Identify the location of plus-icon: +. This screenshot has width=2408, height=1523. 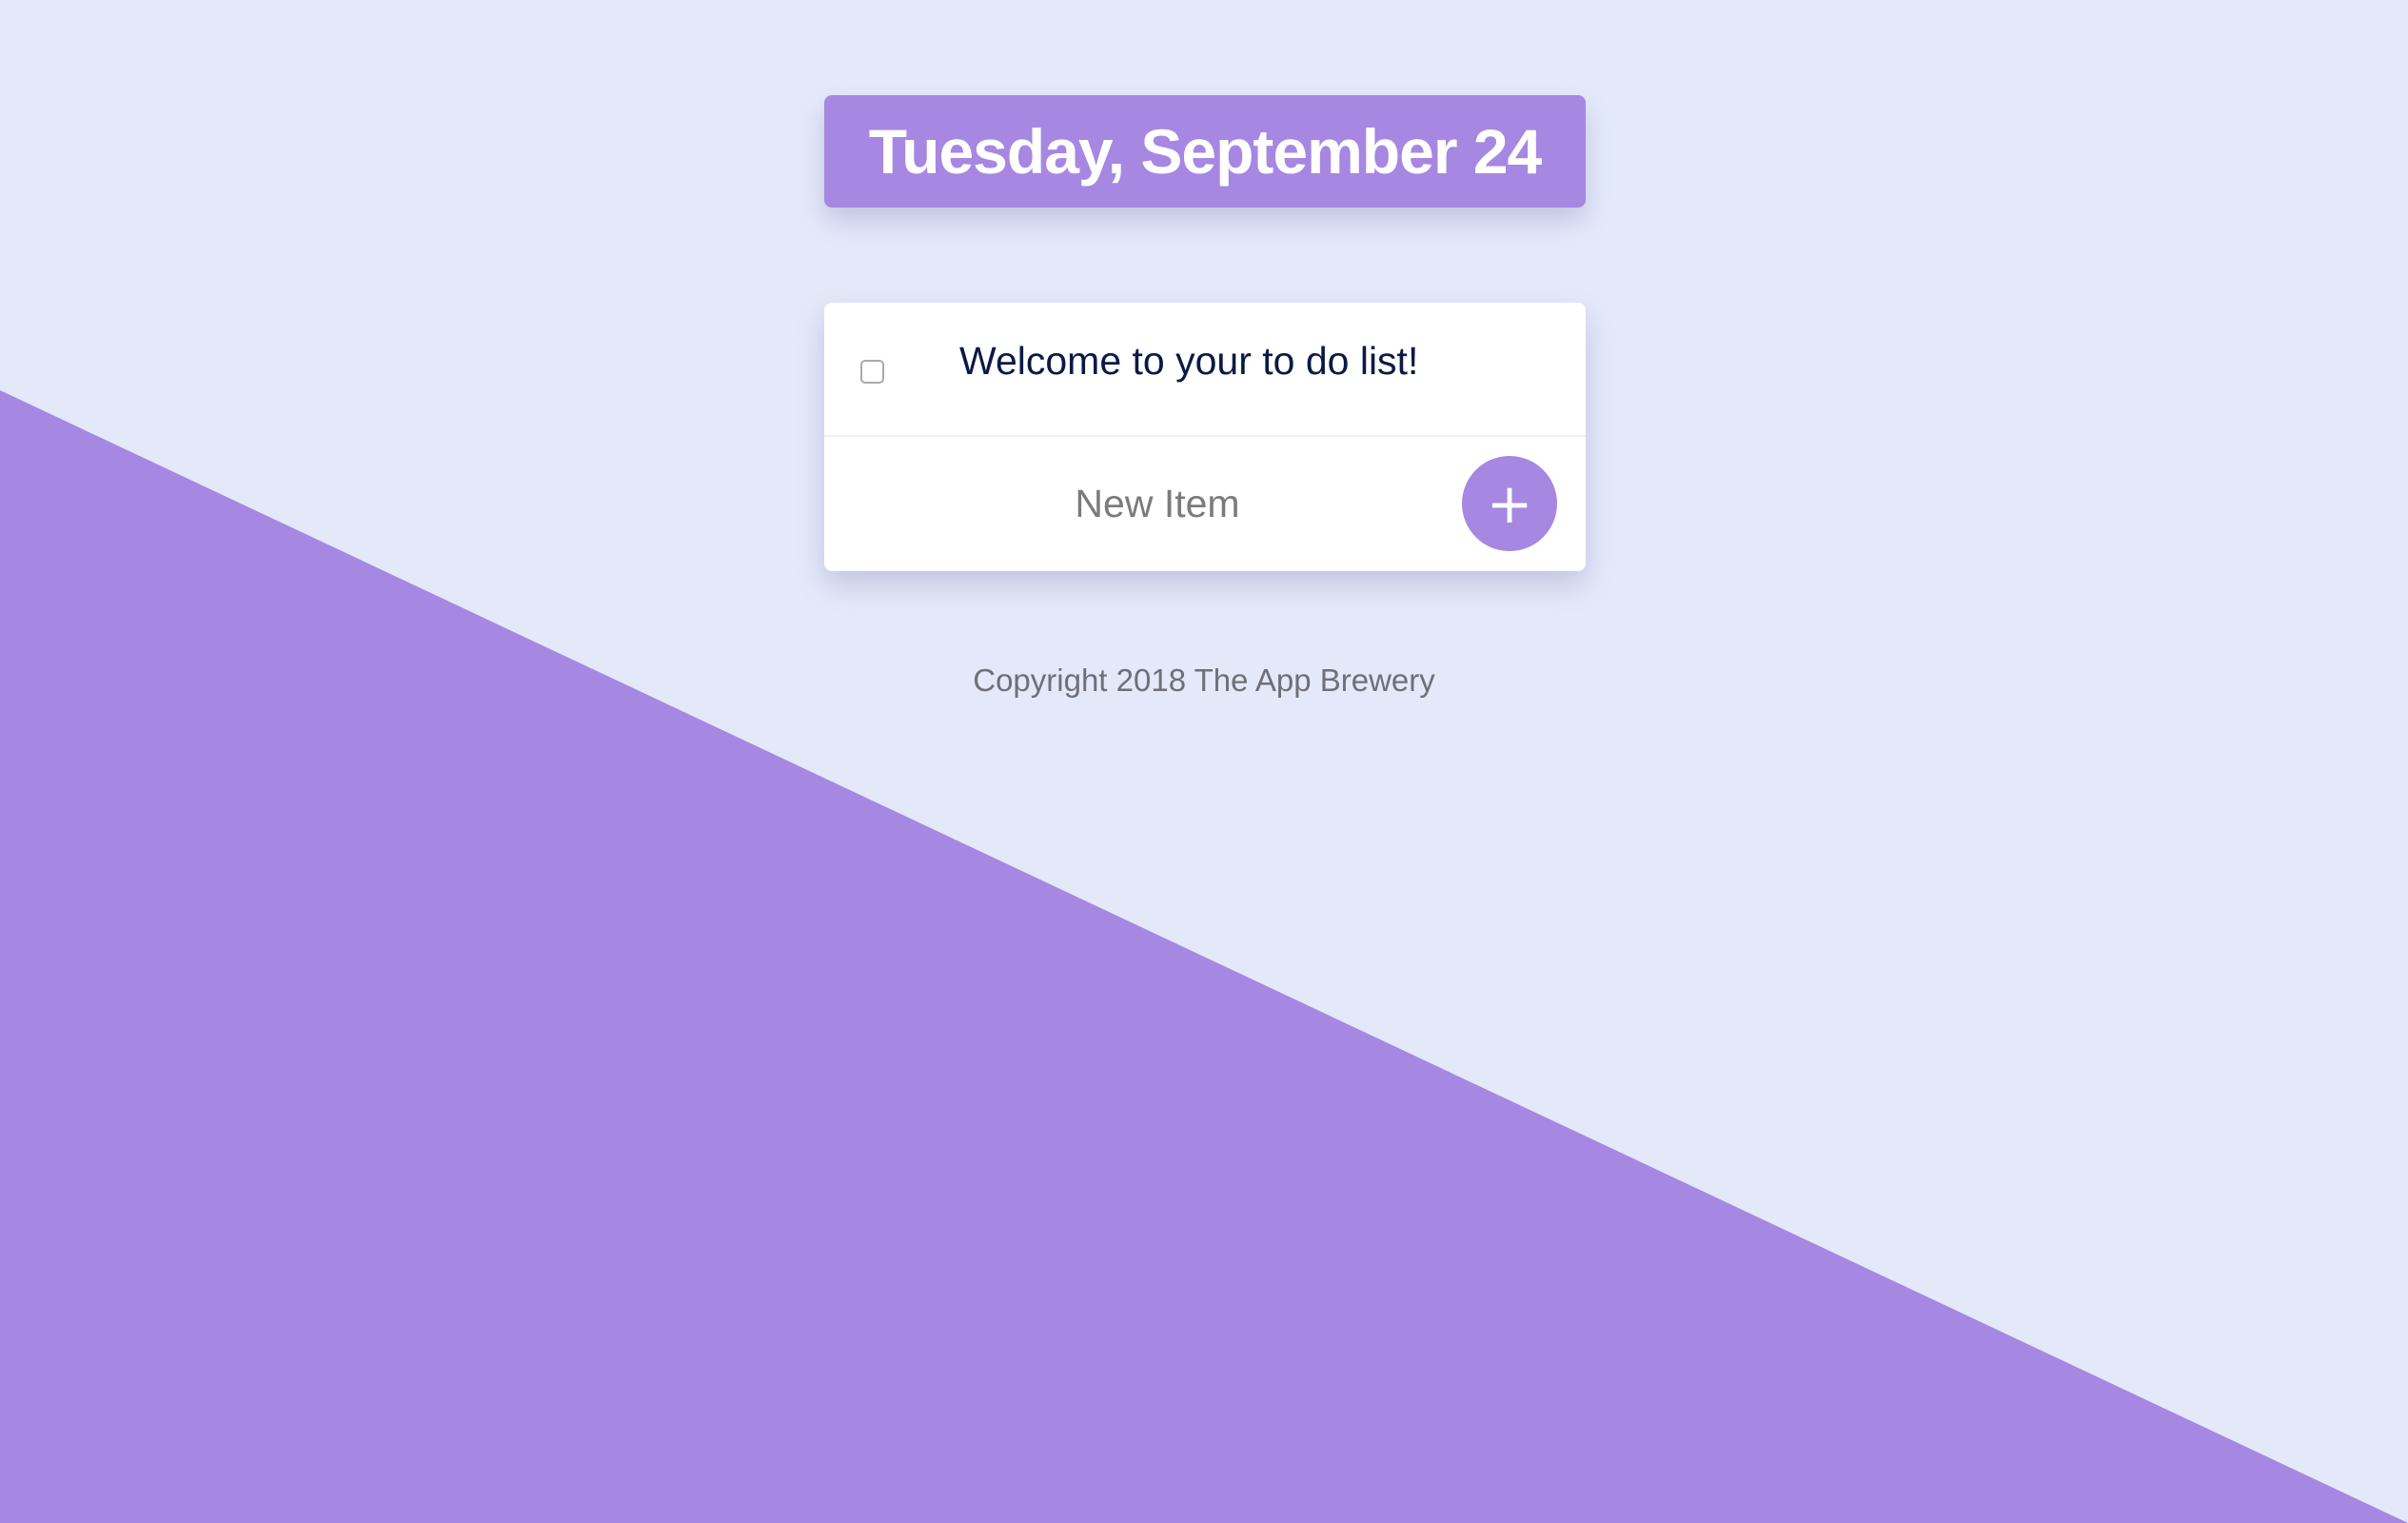
(1509, 504).